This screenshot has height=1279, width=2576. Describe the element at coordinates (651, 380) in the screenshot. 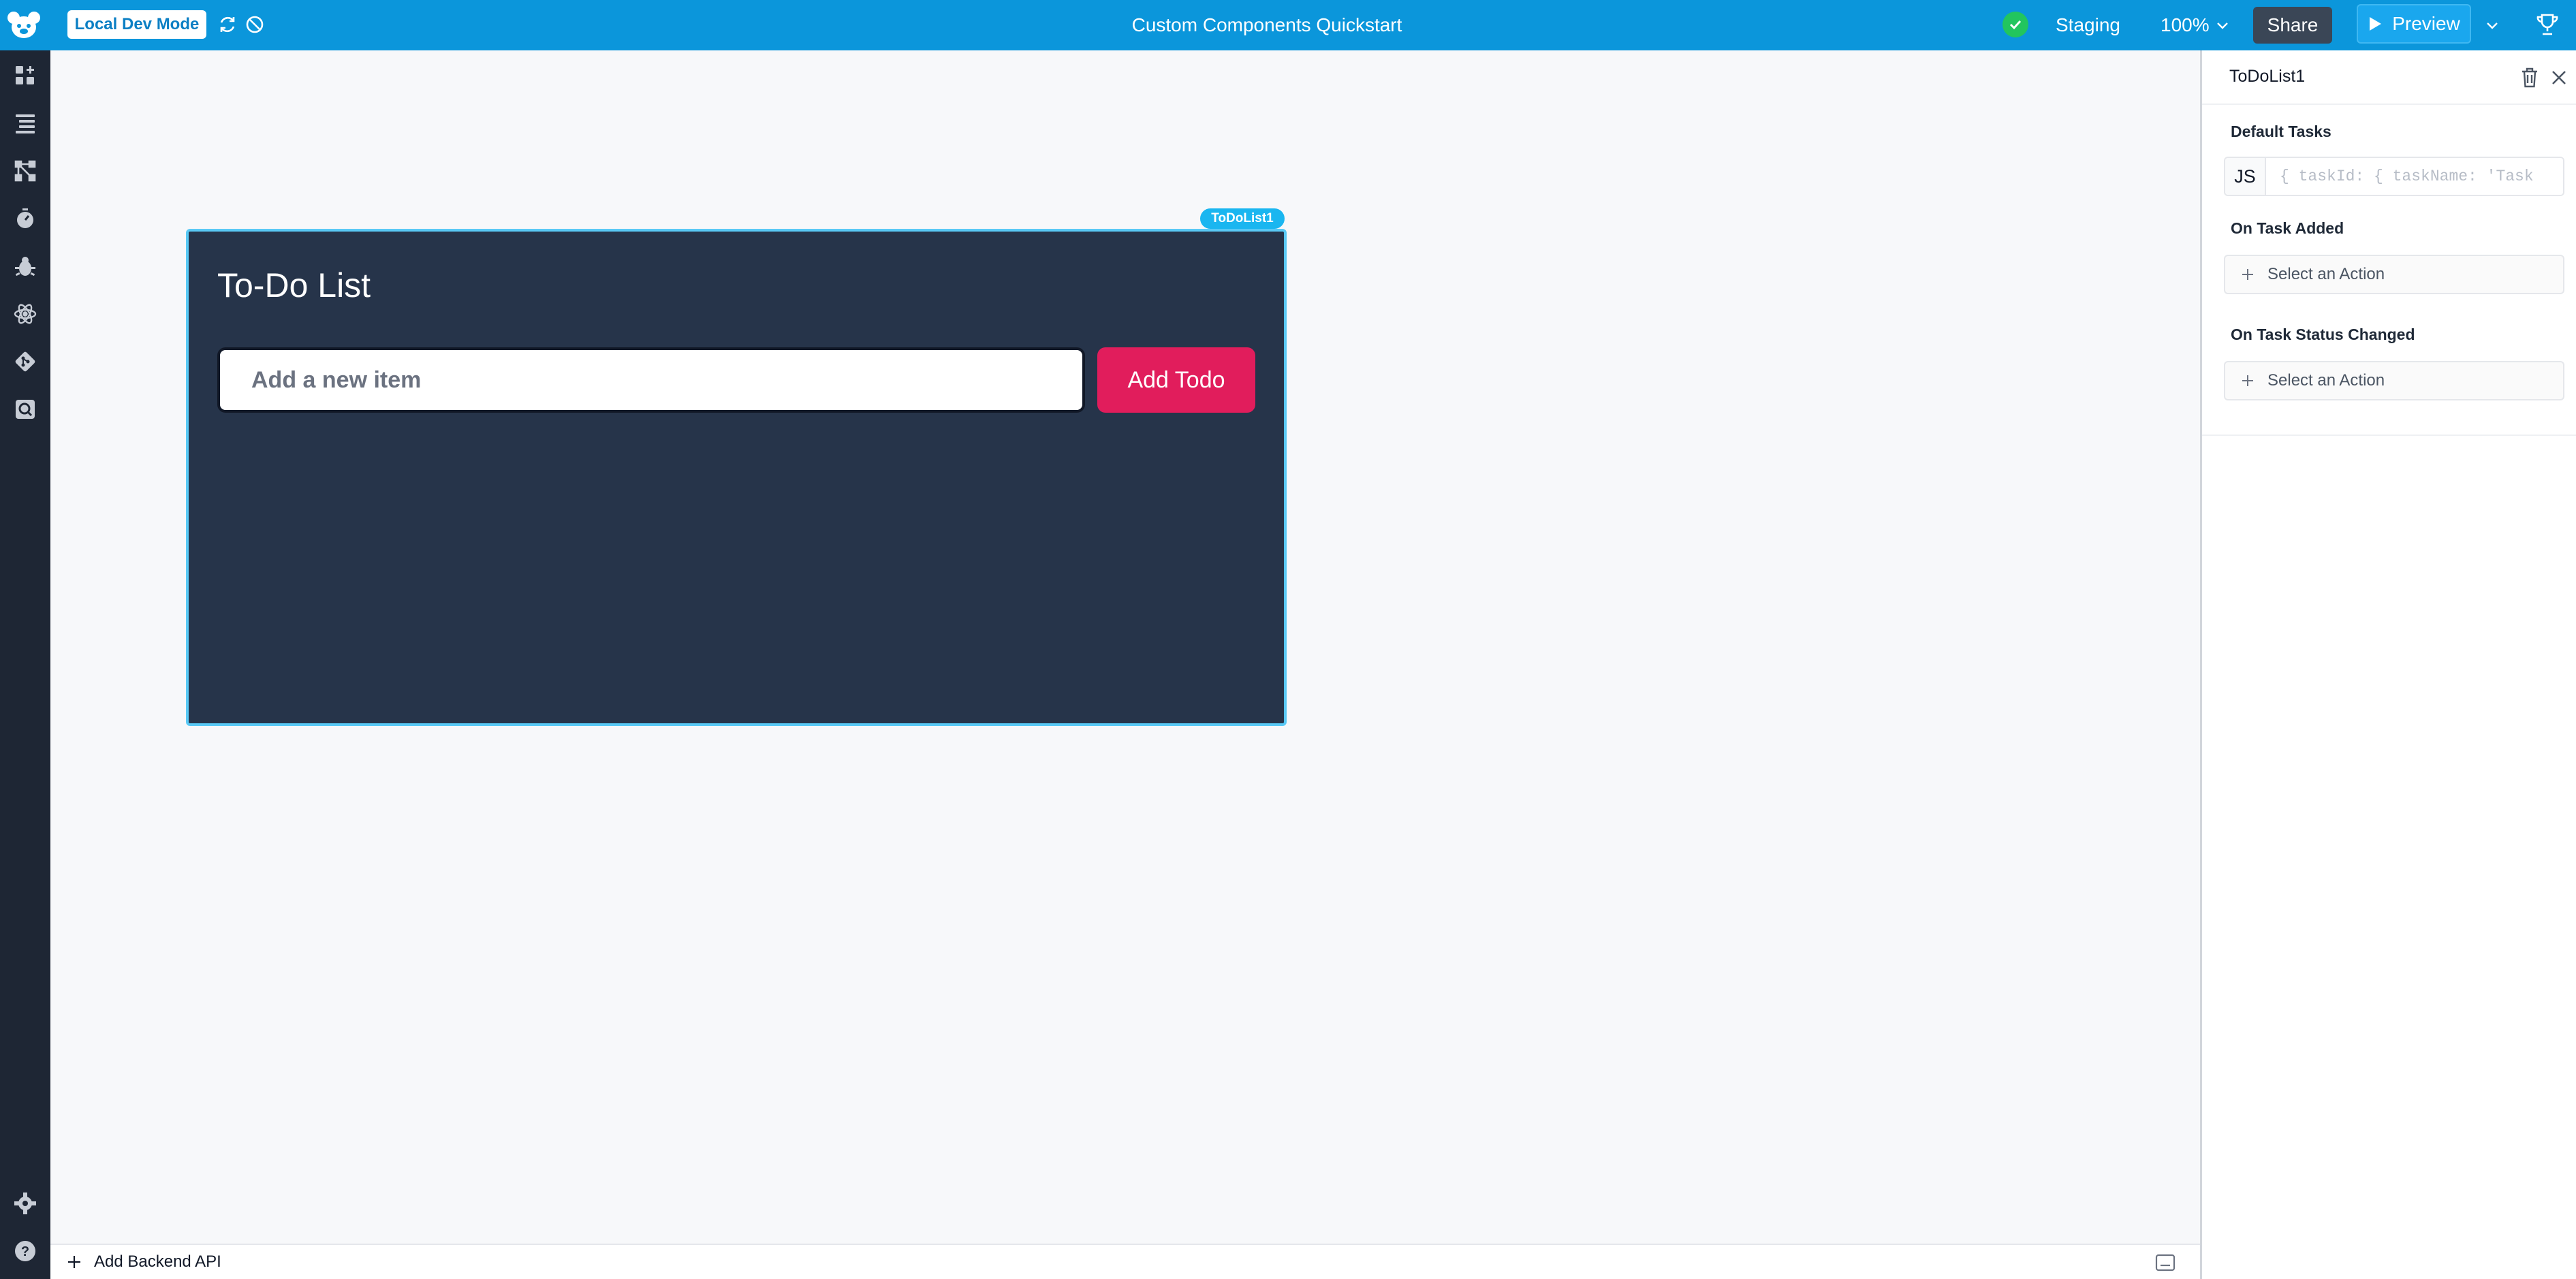

I see `new-item-input` at that location.